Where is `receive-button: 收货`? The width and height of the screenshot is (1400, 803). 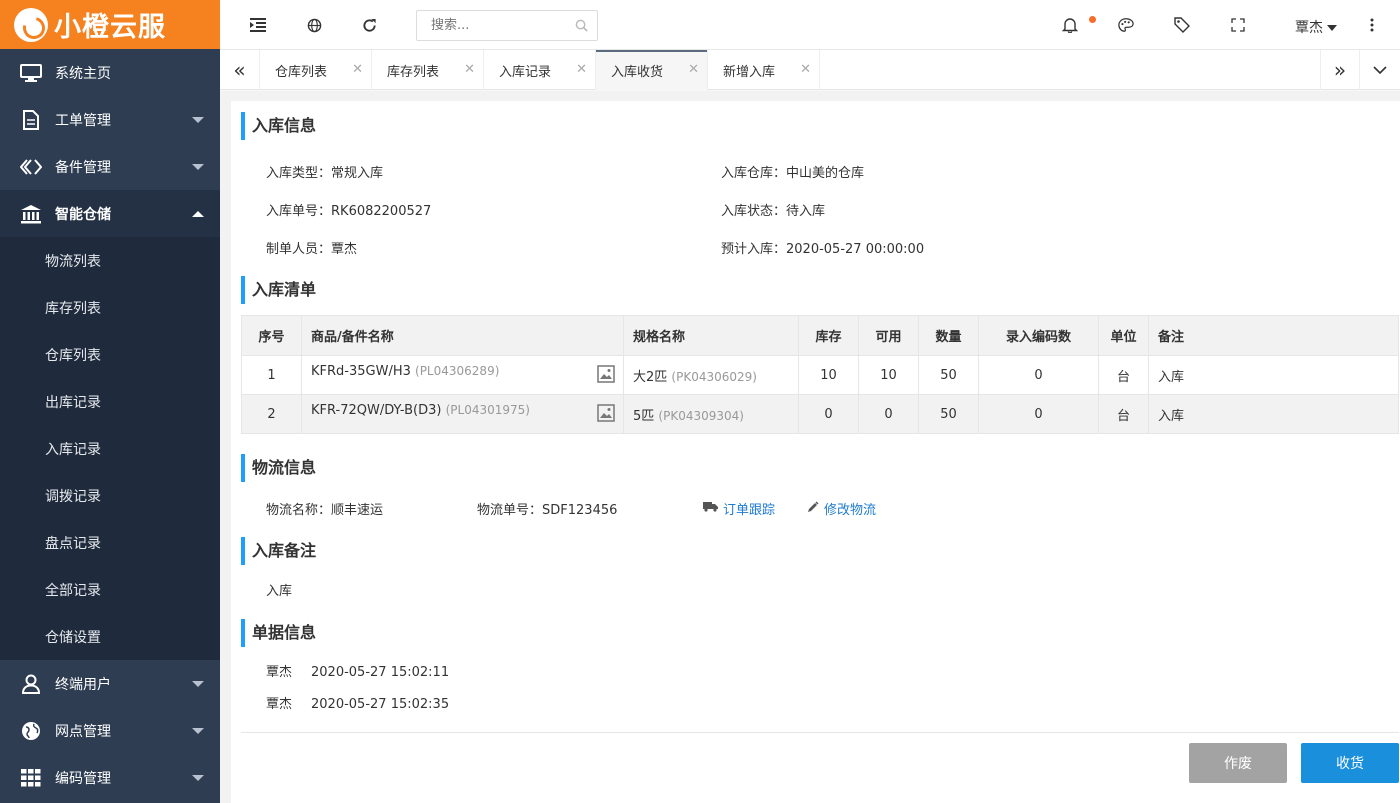
receive-button: 收货 is located at coordinates (1350, 763).